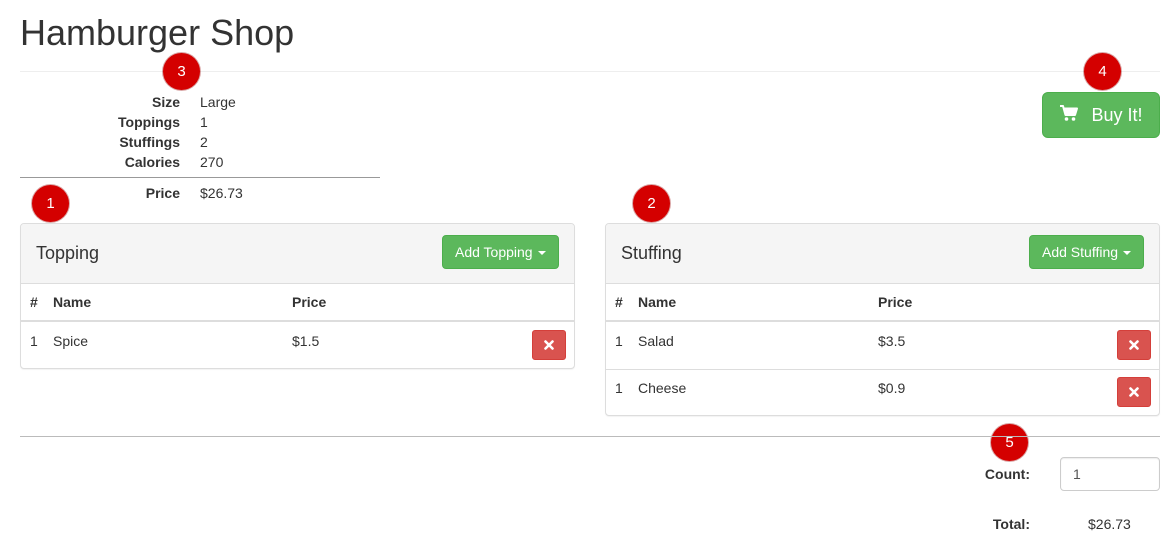 The image size is (1176, 546). Describe the element at coordinates (200, 177) in the screenshot. I see `summary-divider` at that location.